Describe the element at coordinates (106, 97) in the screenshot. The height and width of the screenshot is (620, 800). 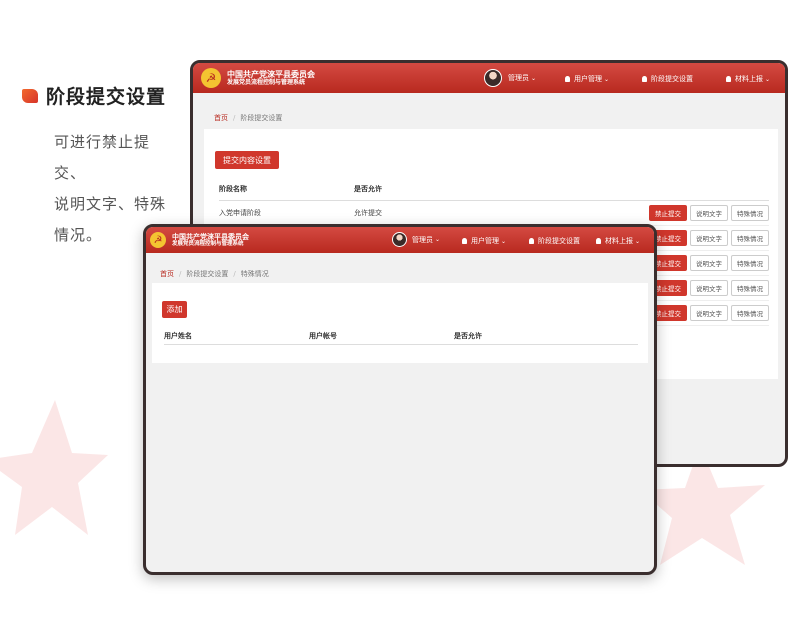
I see `promo-title: 阶段提交设置` at that location.